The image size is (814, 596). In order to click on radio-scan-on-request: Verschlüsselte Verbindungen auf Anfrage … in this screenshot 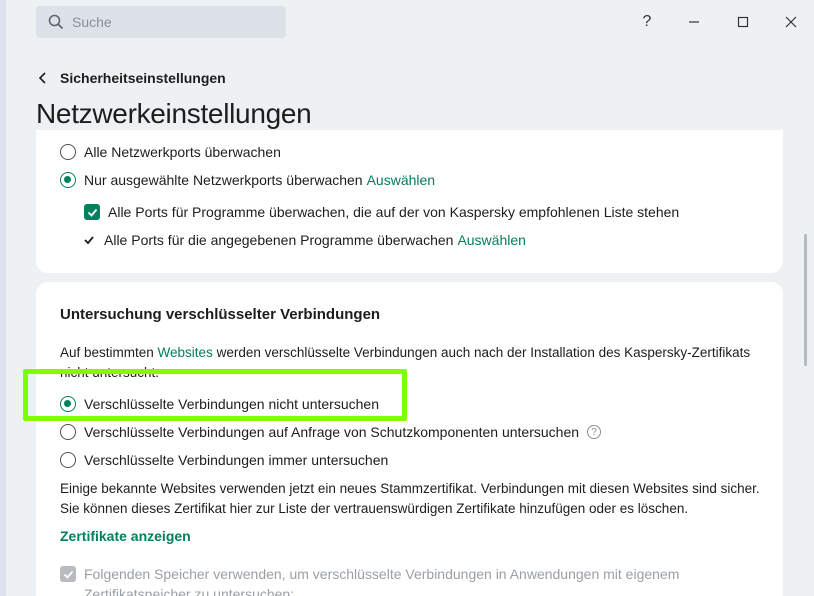, I will do `click(331, 432)`.